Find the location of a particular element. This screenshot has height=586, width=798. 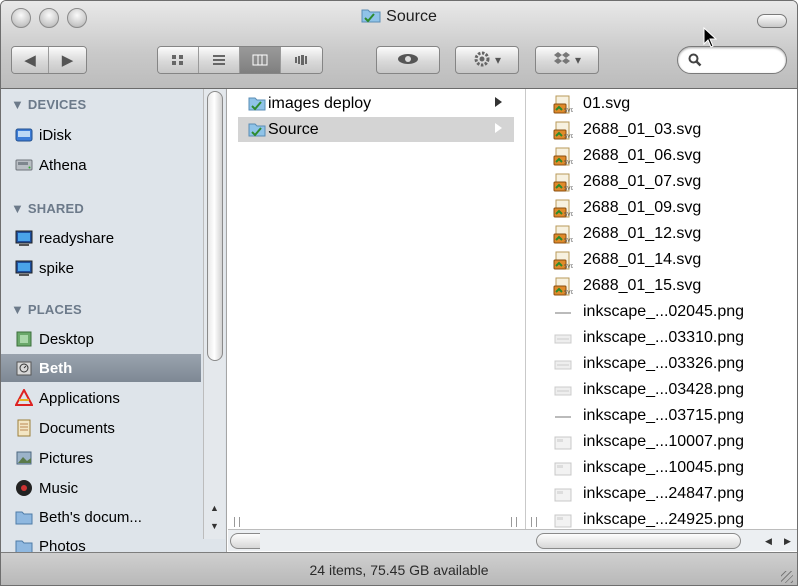

sidebar-scrollbar: ▲ ▼ is located at coordinates (214, 314).